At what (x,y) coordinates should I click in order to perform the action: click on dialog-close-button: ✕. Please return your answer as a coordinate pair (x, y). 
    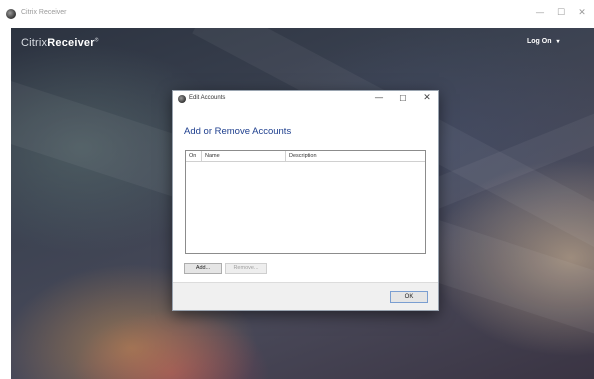
    Looking at the image, I should click on (427, 98).